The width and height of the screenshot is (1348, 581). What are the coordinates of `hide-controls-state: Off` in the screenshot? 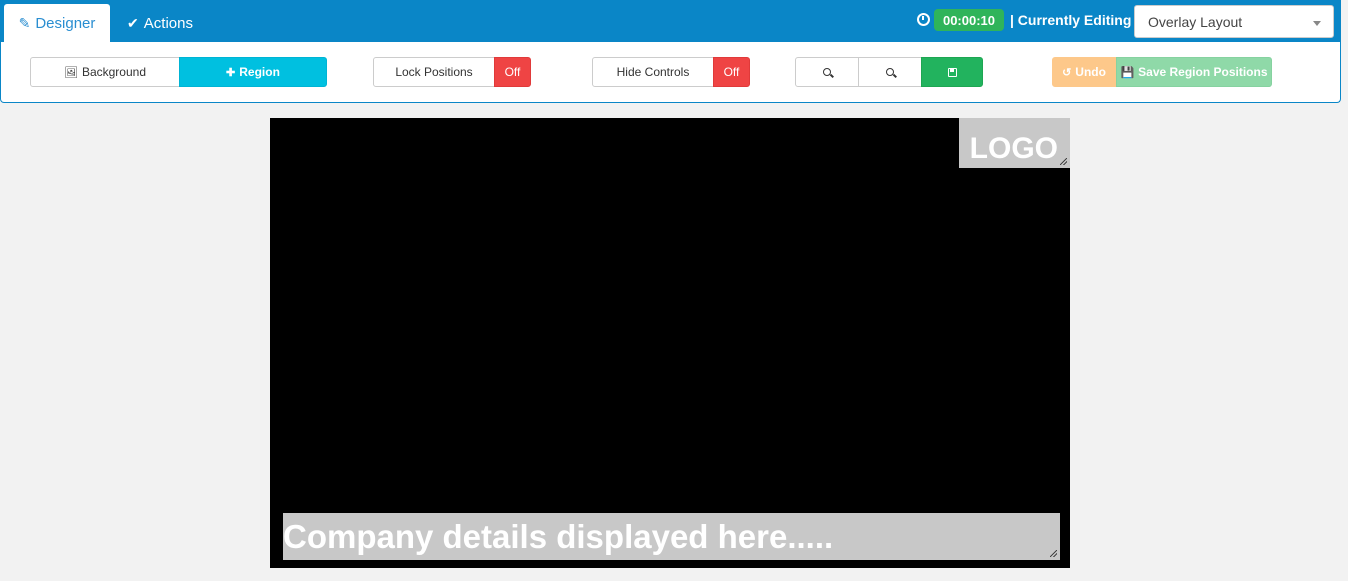 It's located at (731, 72).